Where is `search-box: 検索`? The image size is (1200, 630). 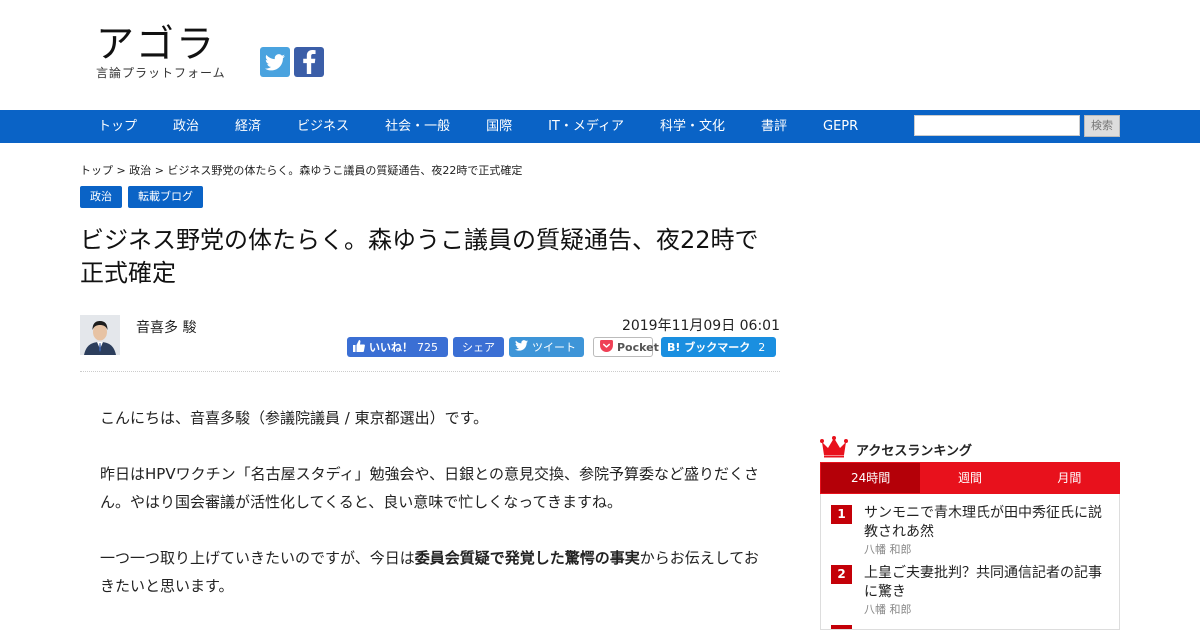 search-box: 検索 is located at coordinates (1017, 126).